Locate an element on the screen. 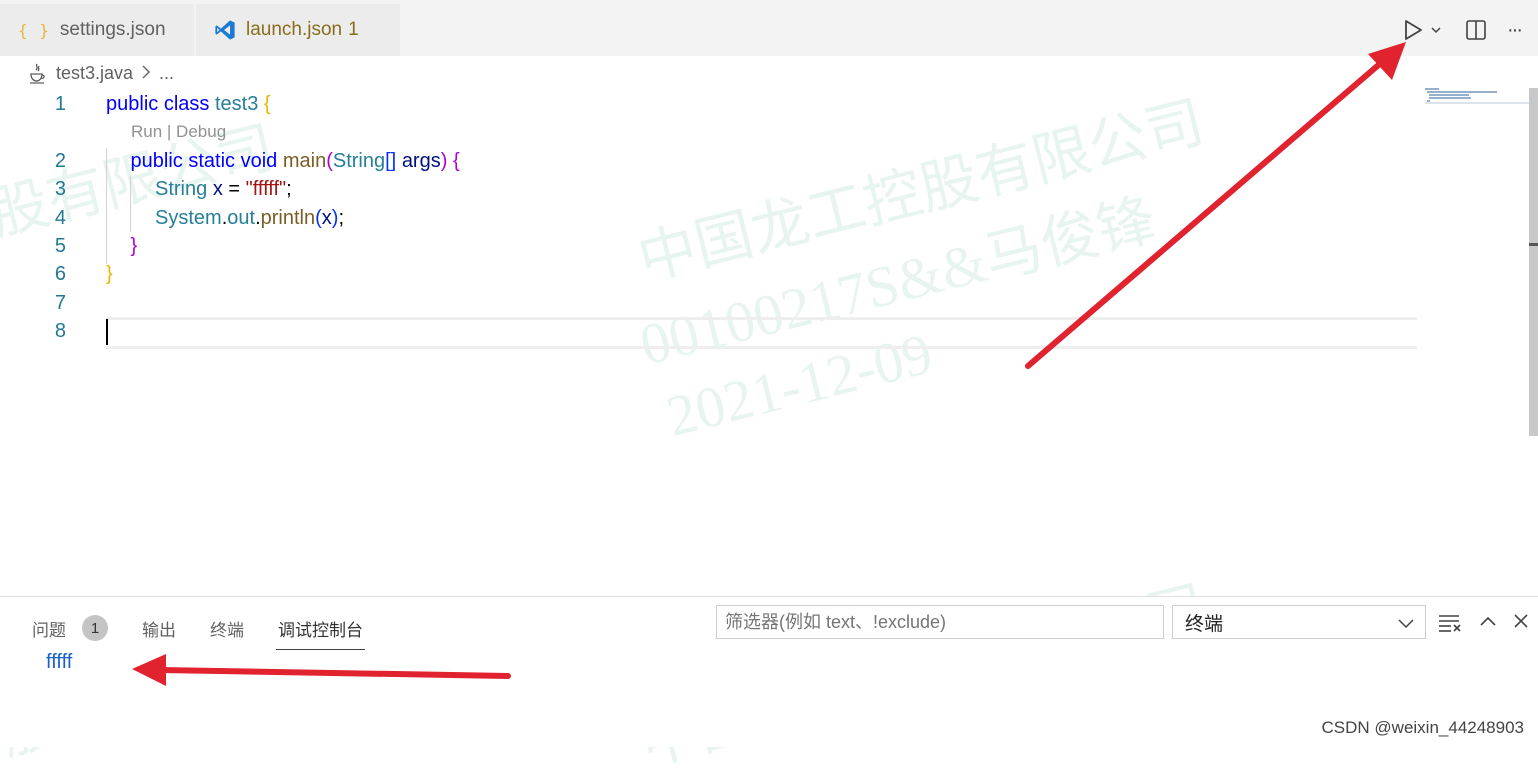 The height and width of the screenshot is (782, 1538). line-number: 4 is located at coordinates (60, 218).